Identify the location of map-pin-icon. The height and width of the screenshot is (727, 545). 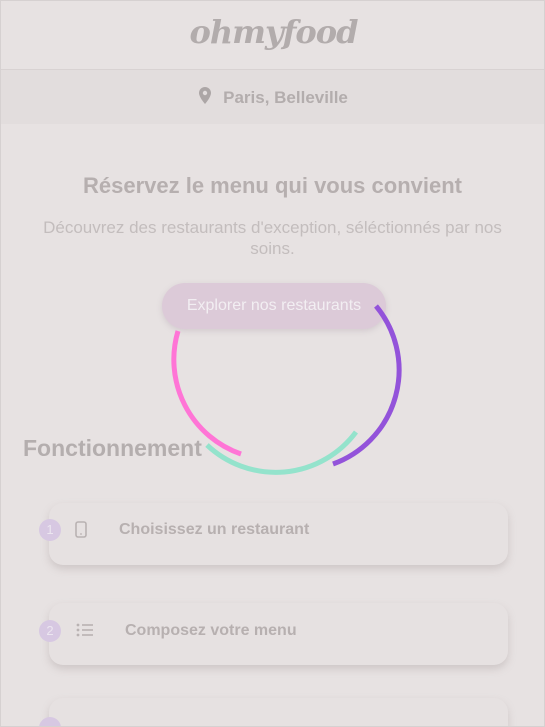
(205, 98).